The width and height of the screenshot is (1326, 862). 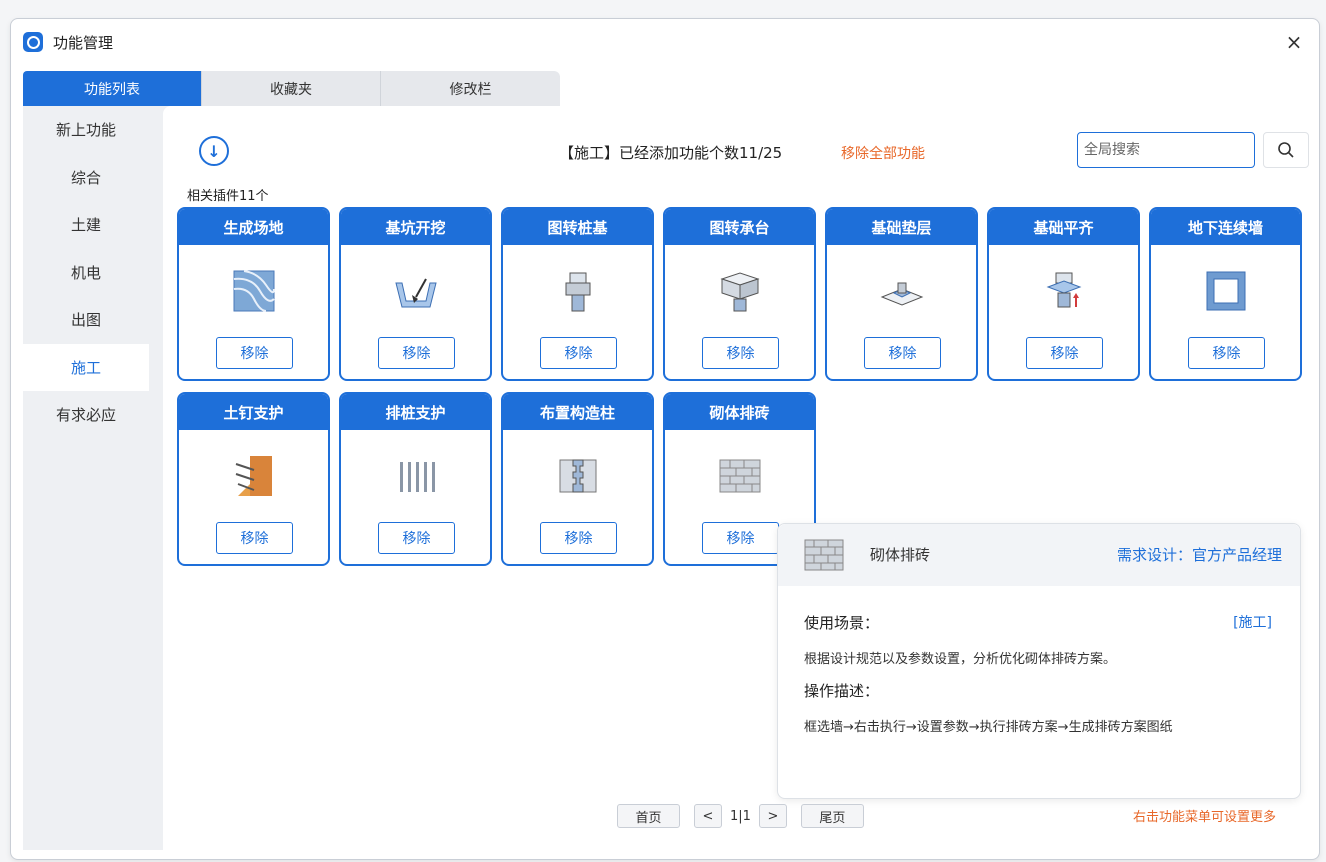 What do you see at coordinates (228, 196) in the screenshot?
I see `related-plugins-count: 相关插件11个` at bounding box center [228, 196].